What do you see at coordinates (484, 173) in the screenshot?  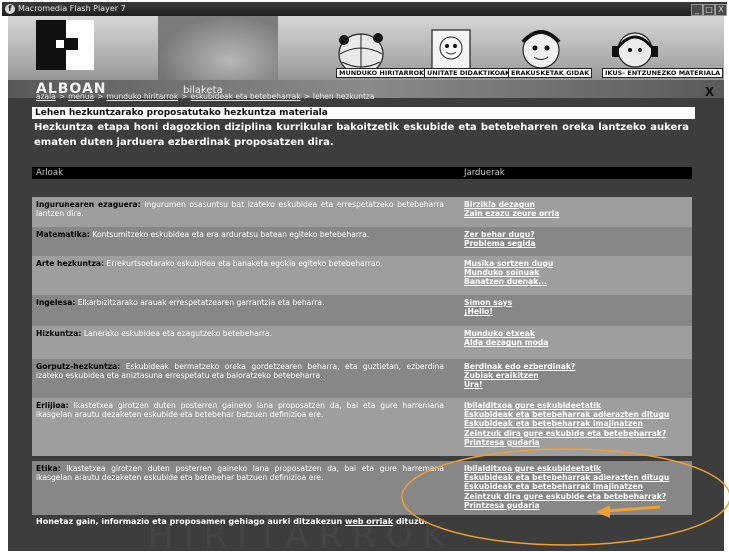 I see `column-header-activities: Jarduerak` at bounding box center [484, 173].